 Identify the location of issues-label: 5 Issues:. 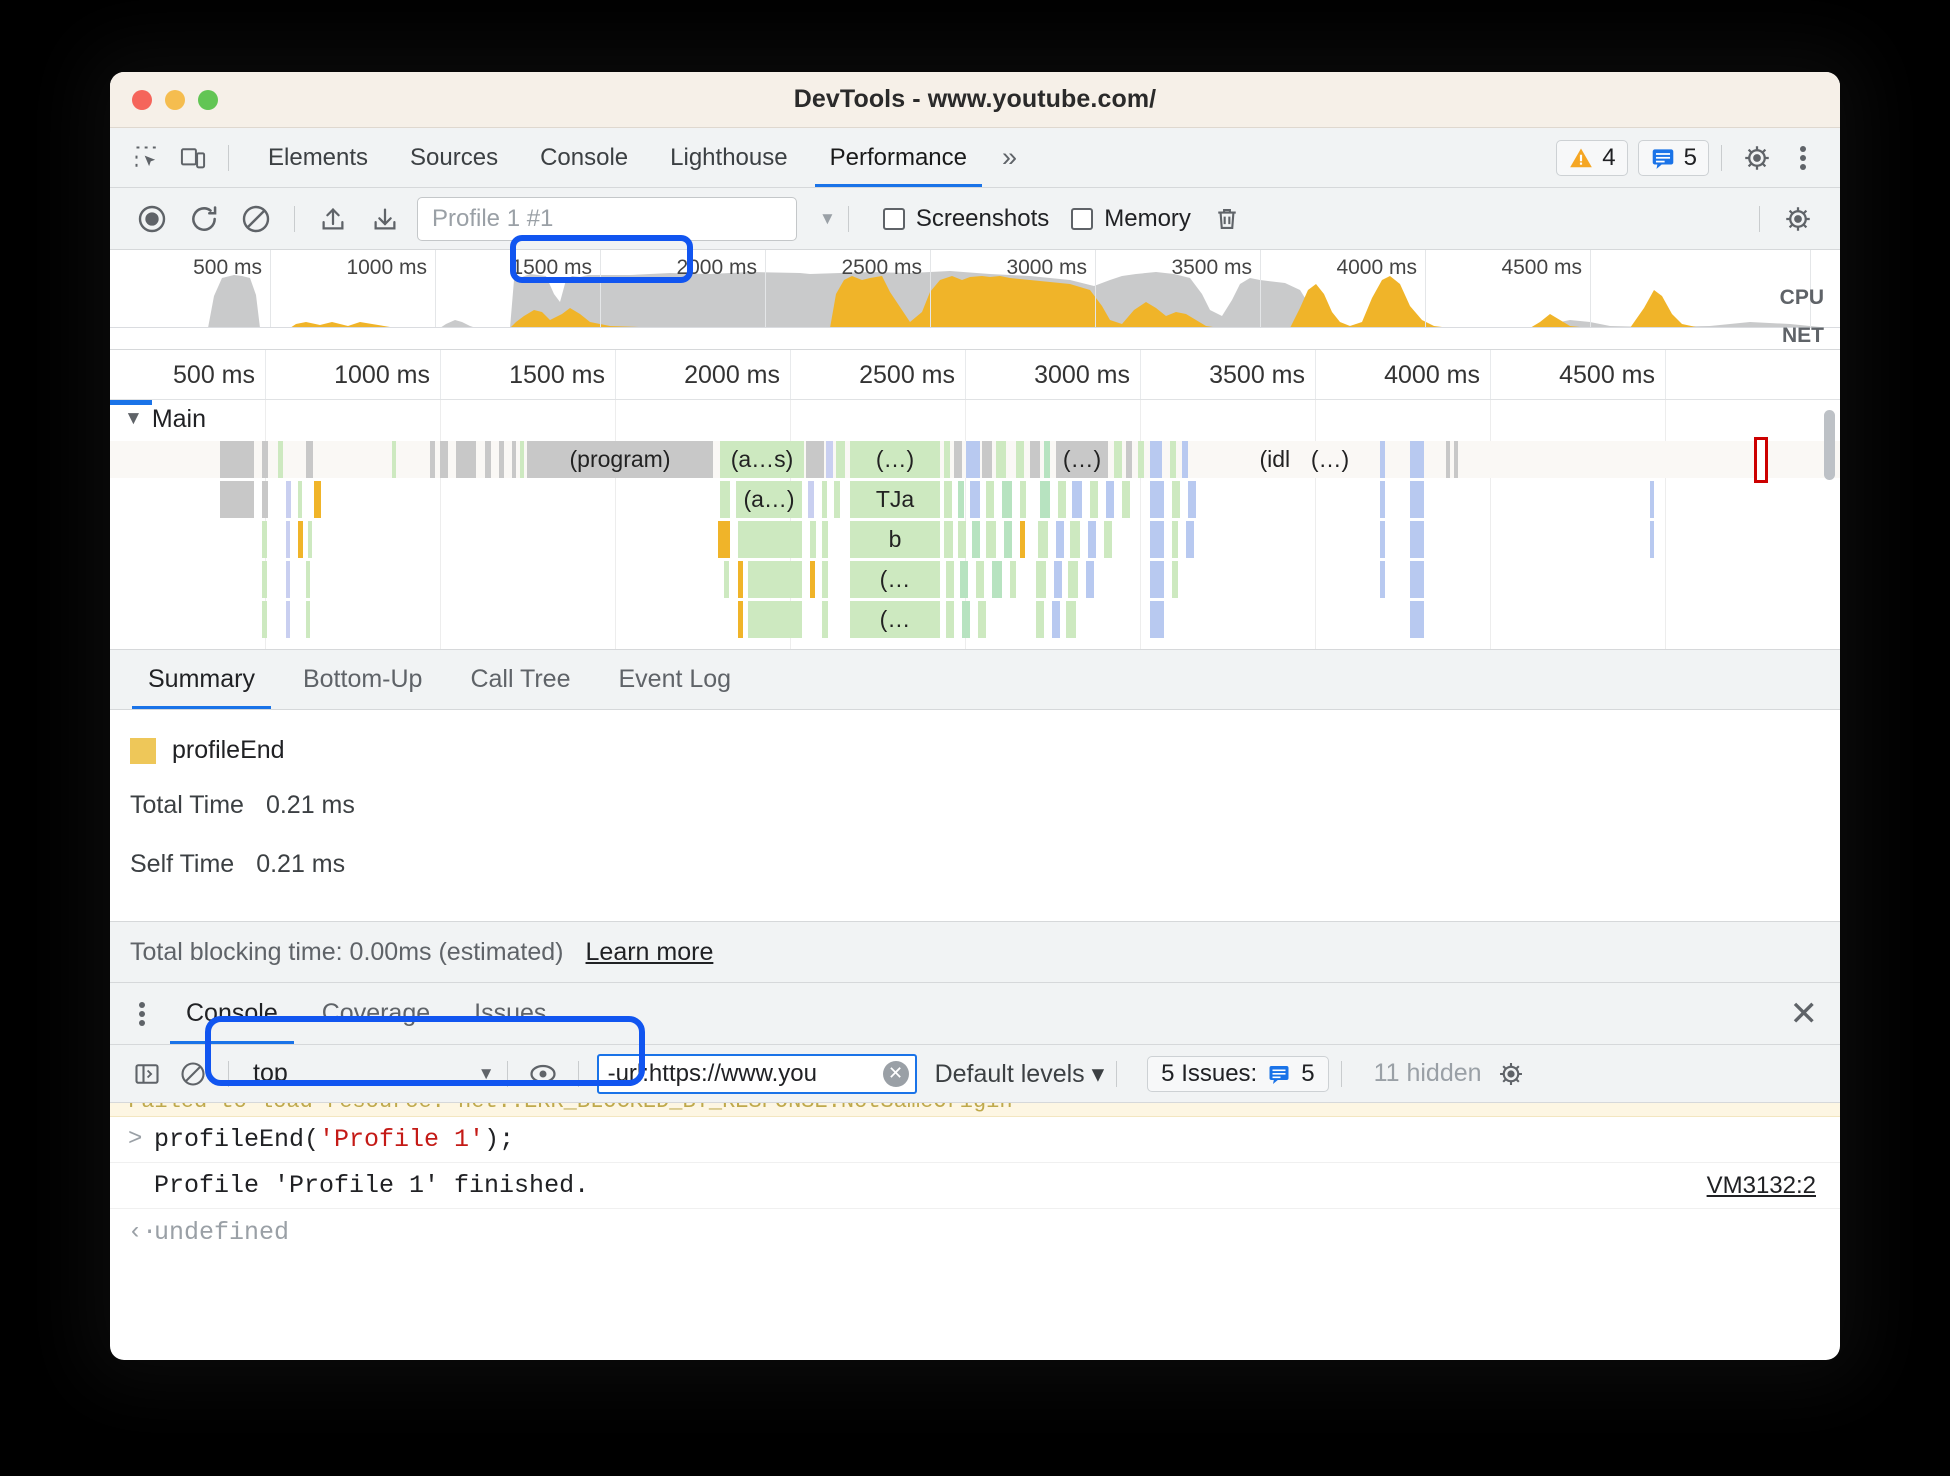
(1209, 1073).